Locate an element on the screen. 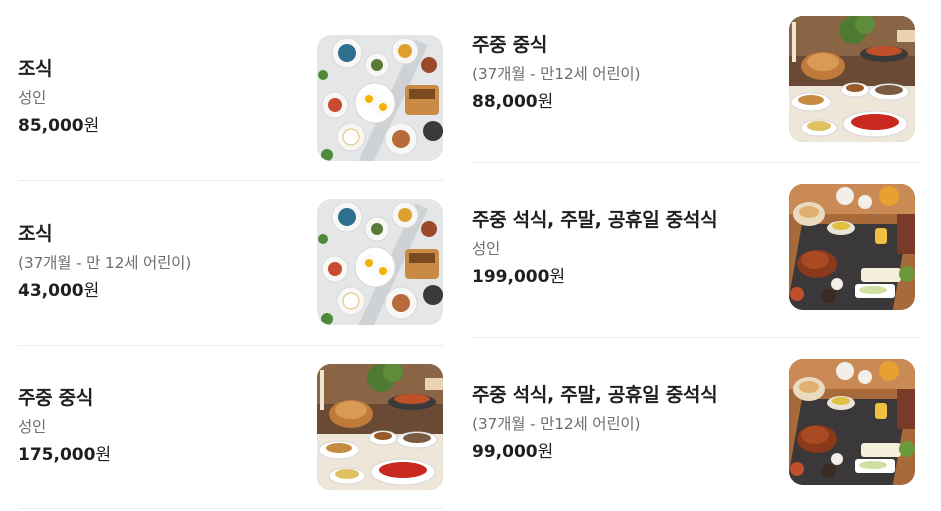 The width and height of the screenshot is (941, 511). menu-item-price: 88,000원 is located at coordinates (556, 102).